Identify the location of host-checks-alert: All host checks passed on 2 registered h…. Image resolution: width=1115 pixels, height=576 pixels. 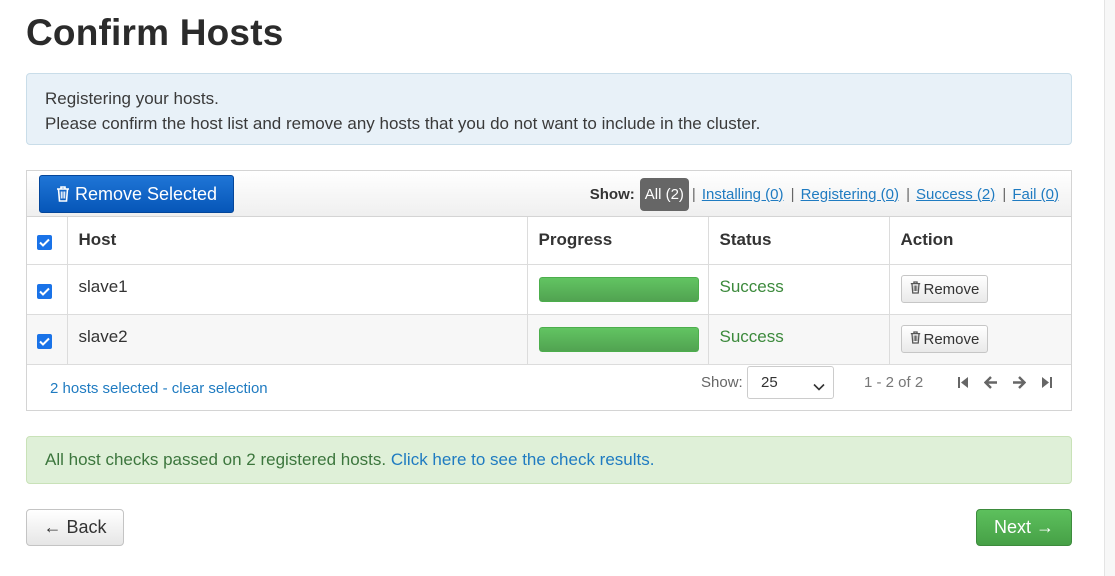
(549, 460).